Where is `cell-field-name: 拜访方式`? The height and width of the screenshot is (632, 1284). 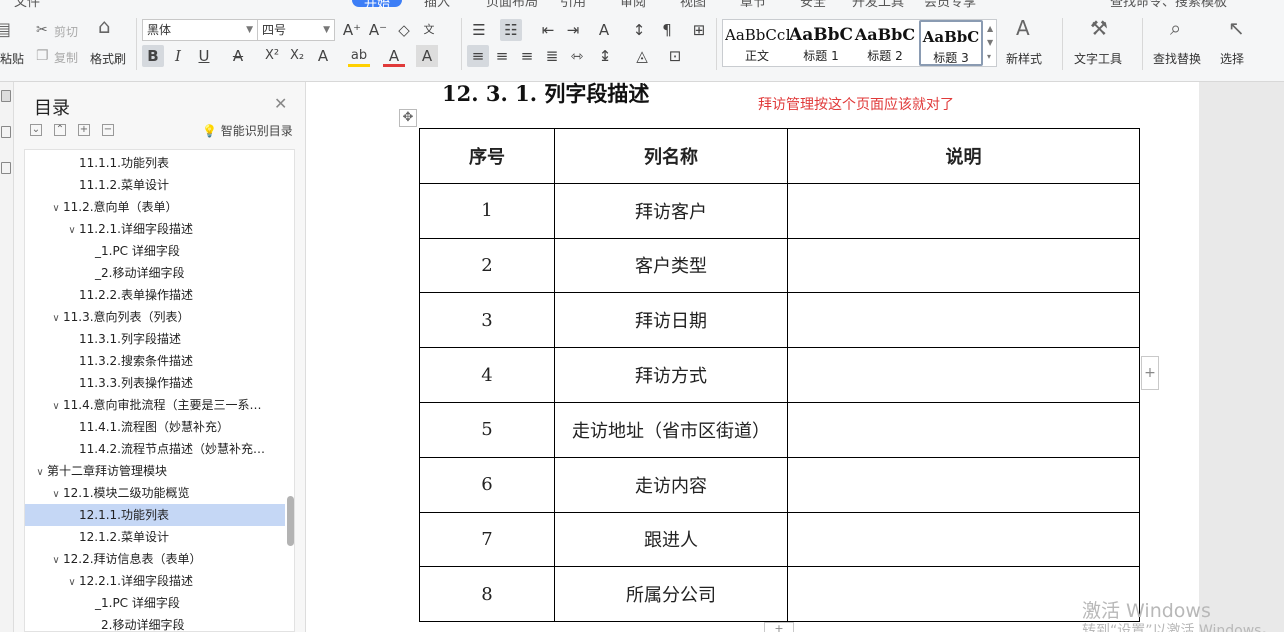
cell-field-name: 拜访方式 is located at coordinates (671, 375).